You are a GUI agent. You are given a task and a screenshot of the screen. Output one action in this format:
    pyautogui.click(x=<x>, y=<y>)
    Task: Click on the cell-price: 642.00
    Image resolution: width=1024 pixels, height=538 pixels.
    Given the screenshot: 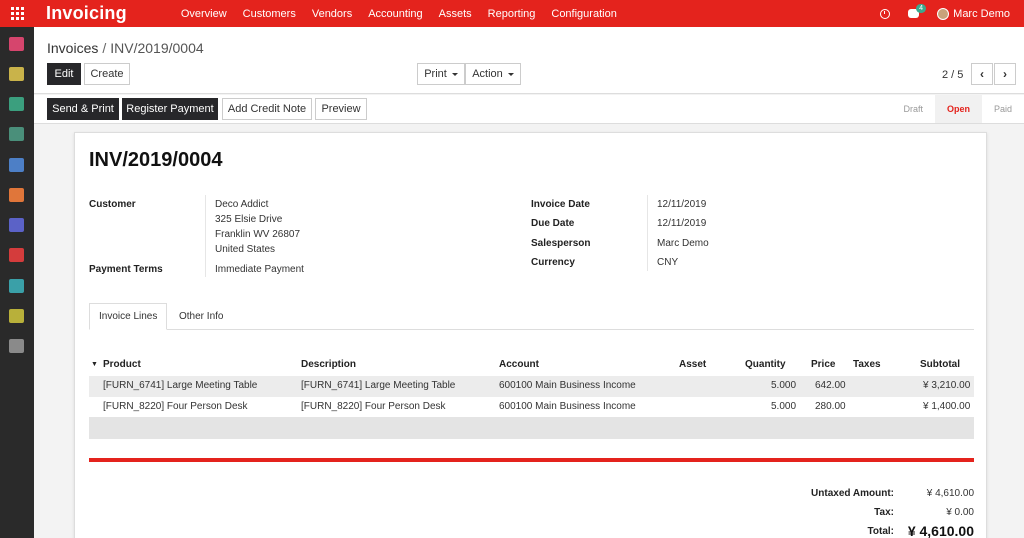 What is the action you would take?
    pyautogui.click(x=830, y=385)
    